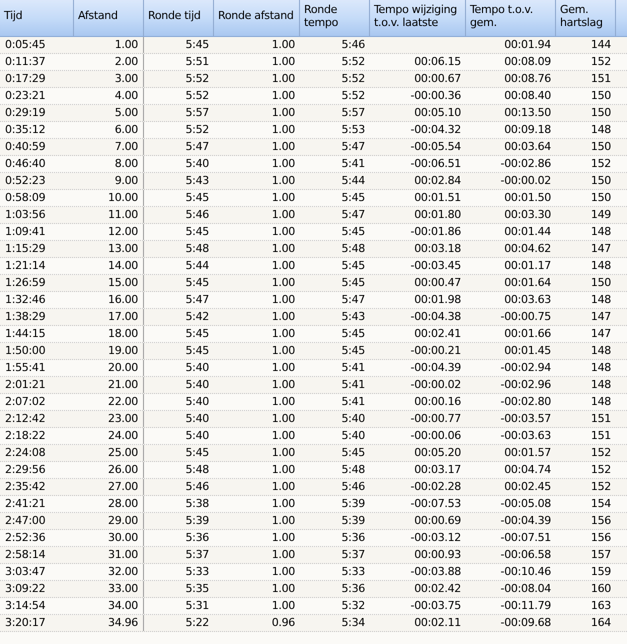 This screenshot has height=644, width=627. What do you see at coordinates (586, 18) in the screenshot?
I see `column-header: Gem. hartslag` at bounding box center [586, 18].